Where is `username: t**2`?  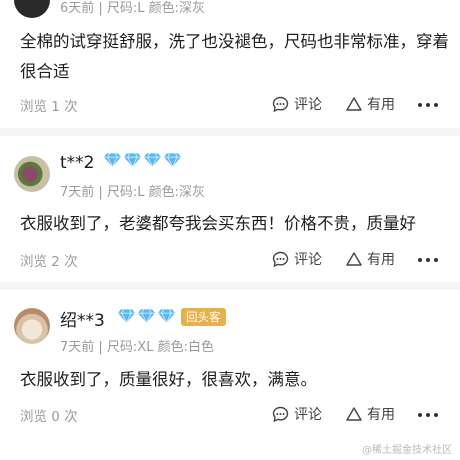
username: t**2 is located at coordinates (77, 163).